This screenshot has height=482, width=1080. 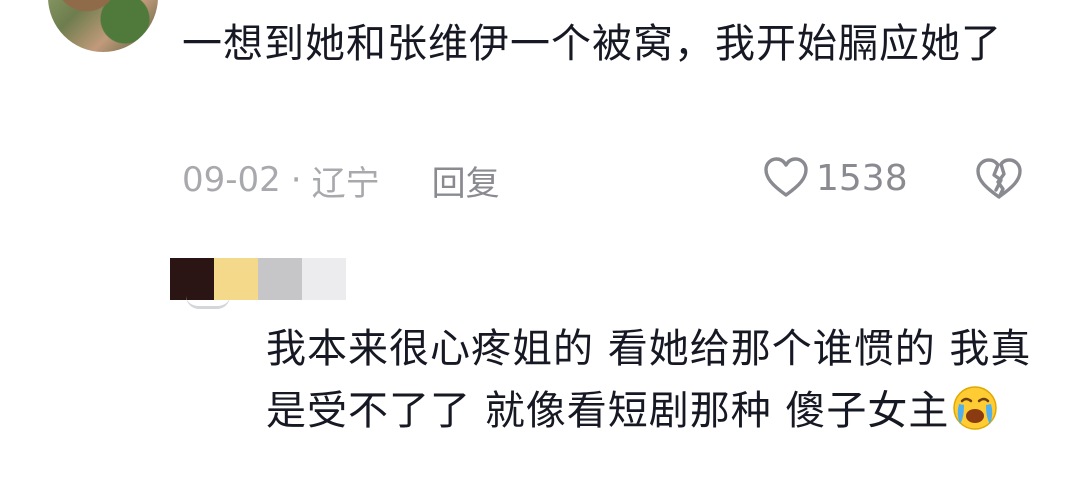 I want to click on censored-username, so click(x=258, y=279).